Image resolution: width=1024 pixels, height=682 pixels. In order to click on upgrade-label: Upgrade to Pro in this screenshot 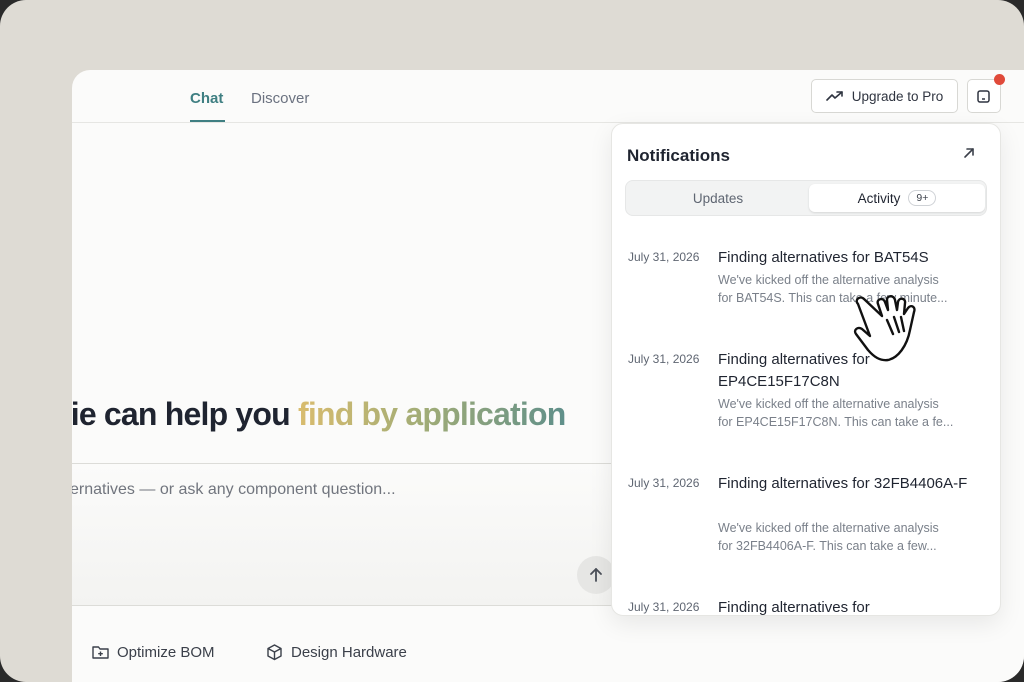, I will do `click(897, 96)`.